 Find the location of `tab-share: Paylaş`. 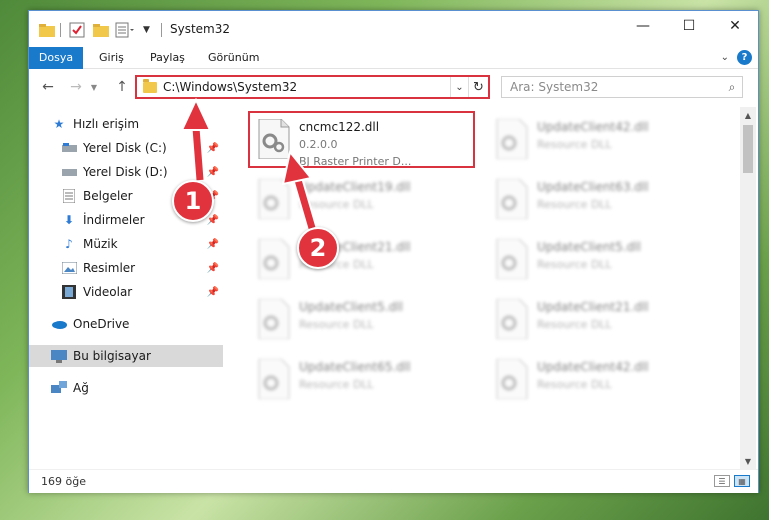

tab-share: Paylaş is located at coordinates (167, 58).